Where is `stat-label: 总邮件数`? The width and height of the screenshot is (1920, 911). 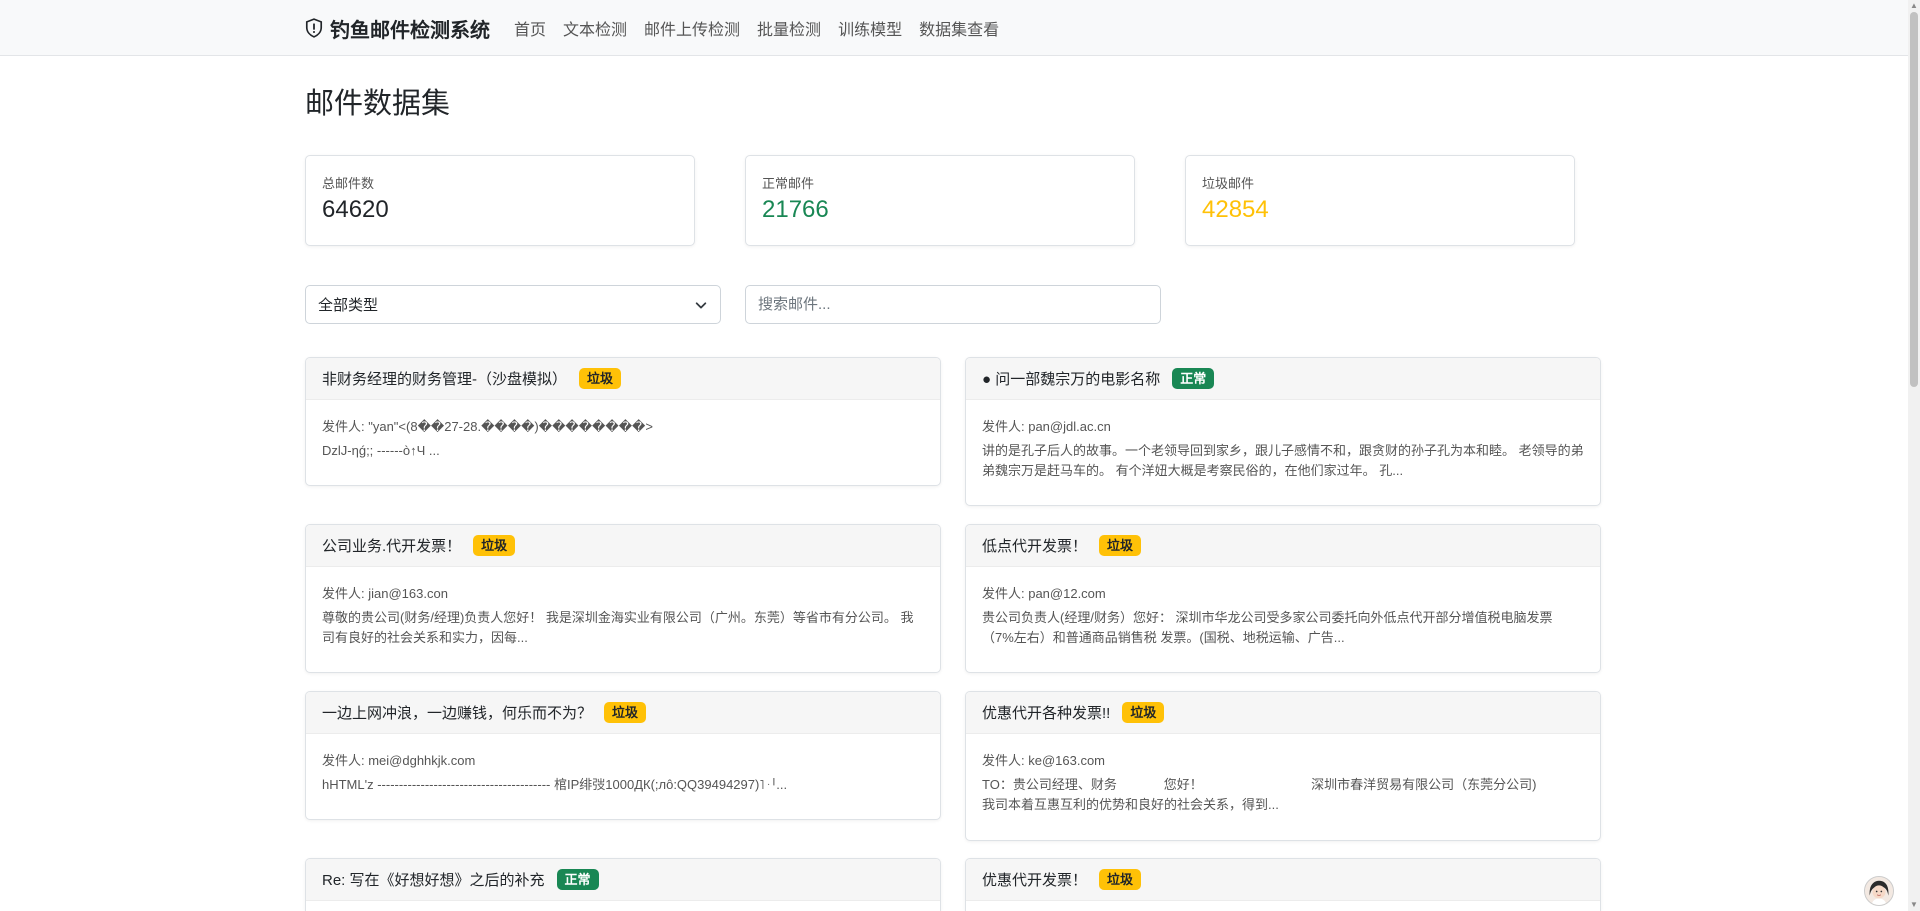
stat-label: 总邮件数 is located at coordinates (348, 183).